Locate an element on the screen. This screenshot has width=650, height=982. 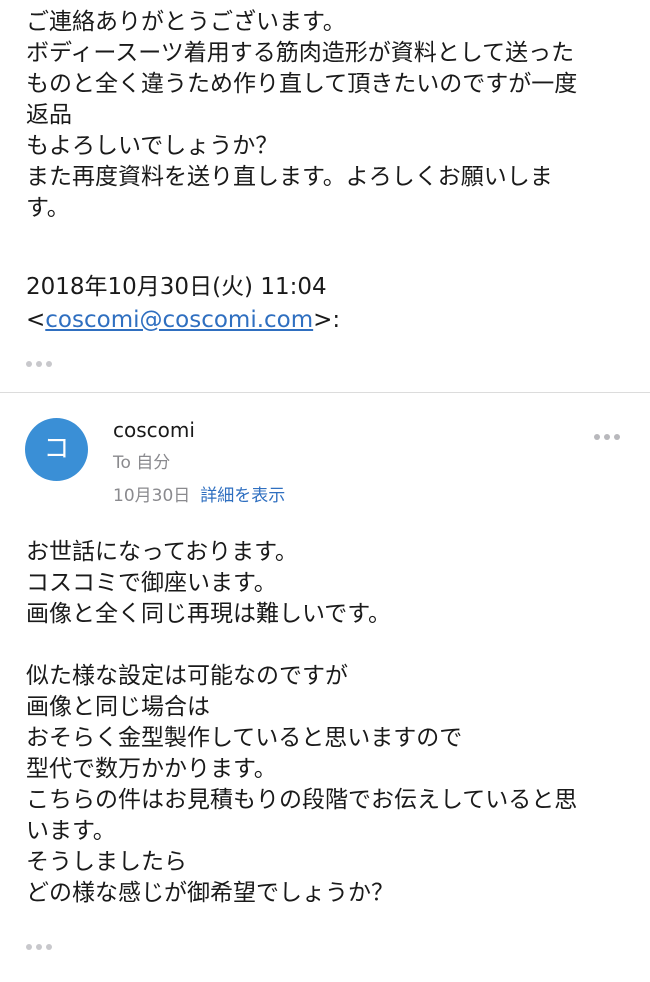
message-date: 10月30日 is located at coordinates (152, 496).